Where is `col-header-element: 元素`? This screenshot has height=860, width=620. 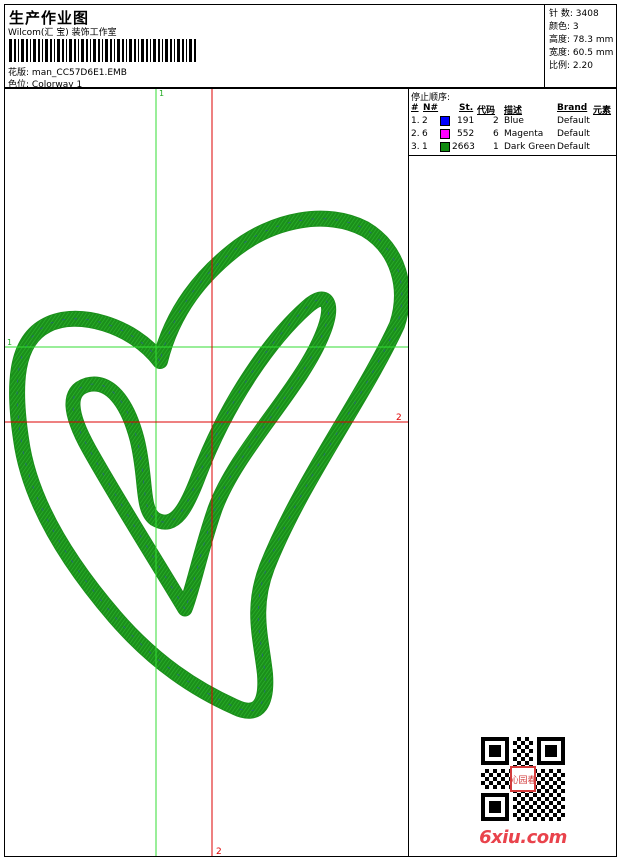
col-header-element: 元素 is located at coordinates (602, 111).